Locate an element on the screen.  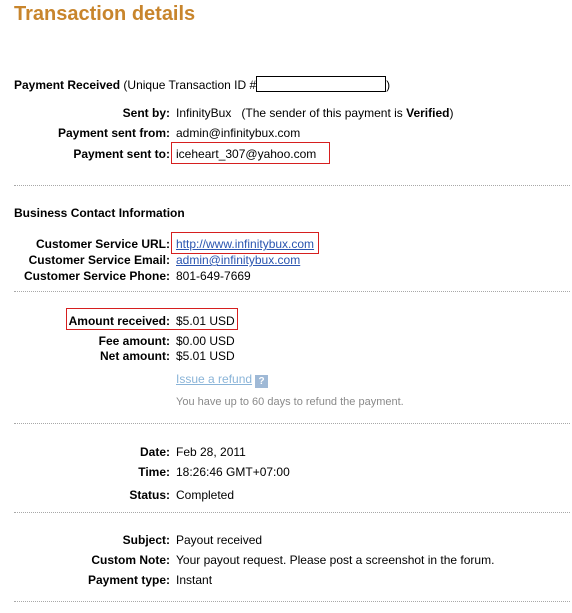
sender-note-suffix: ) is located at coordinates (451, 113).